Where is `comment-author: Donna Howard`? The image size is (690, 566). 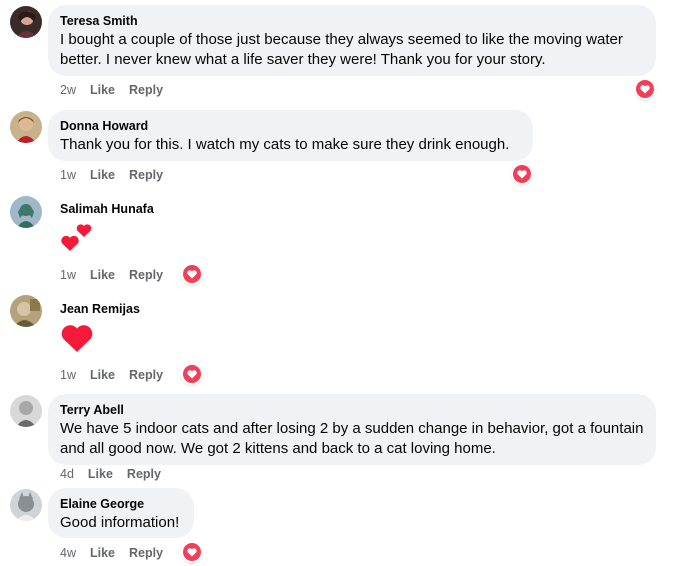 comment-author: Donna Howard is located at coordinates (290, 126).